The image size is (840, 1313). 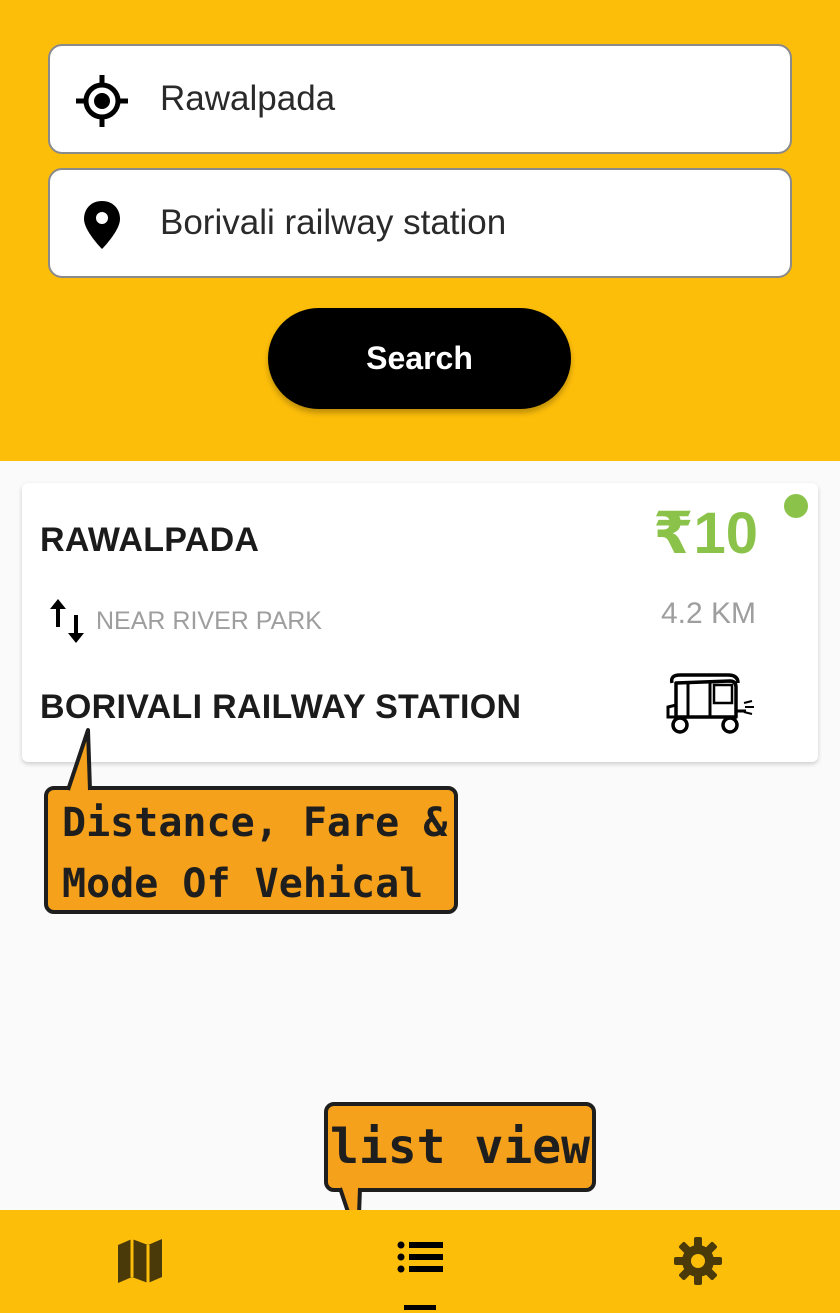 I want to click on bottom-navigation, so click(x=420, y=1261).